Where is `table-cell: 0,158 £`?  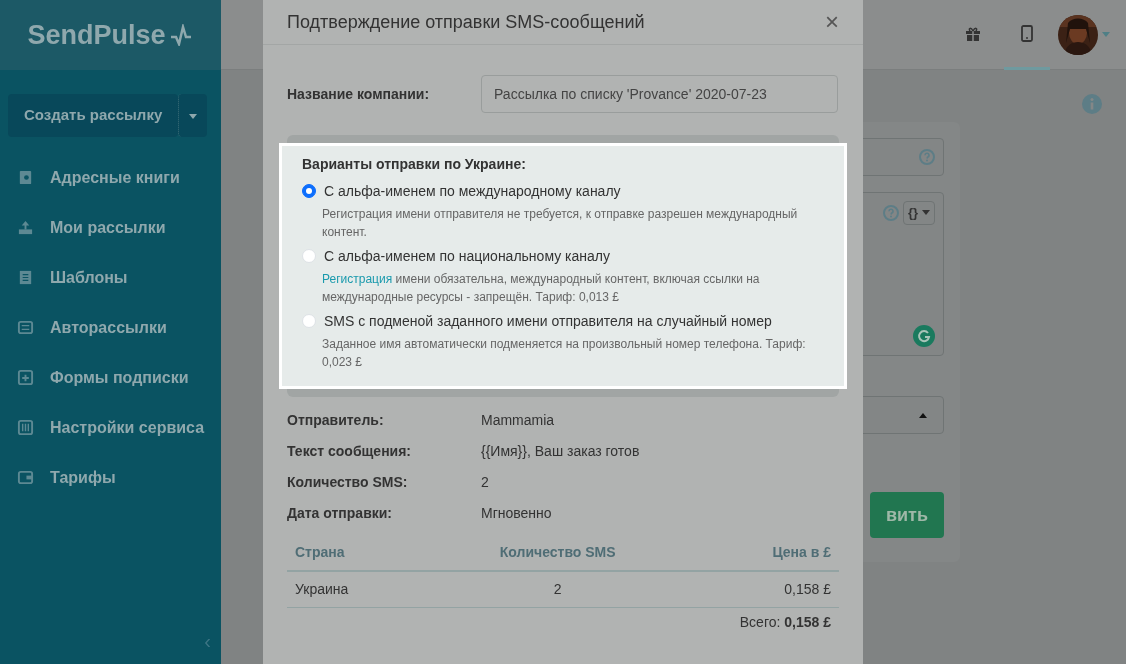
table-cell: 0,158 £ is located at coordinates (764, 589).